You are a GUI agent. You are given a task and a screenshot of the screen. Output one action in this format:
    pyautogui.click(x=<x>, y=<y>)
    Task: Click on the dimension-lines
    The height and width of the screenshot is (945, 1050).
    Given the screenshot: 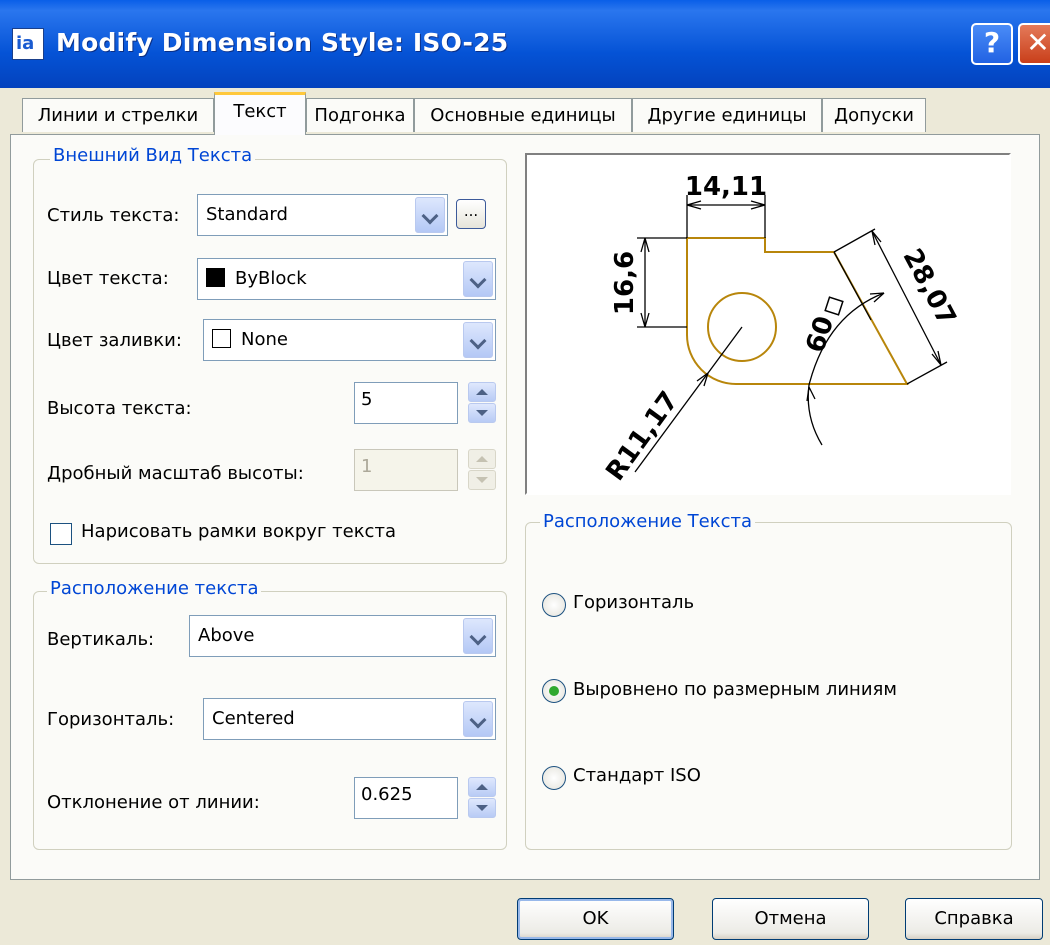 What is the action you would take?
    pyautogui.click(x=791, y=334)
    